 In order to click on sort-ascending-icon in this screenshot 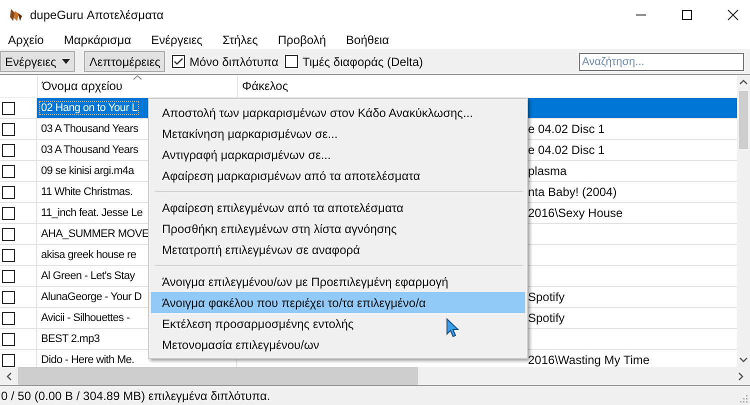, I will do `click(137, 77)`.